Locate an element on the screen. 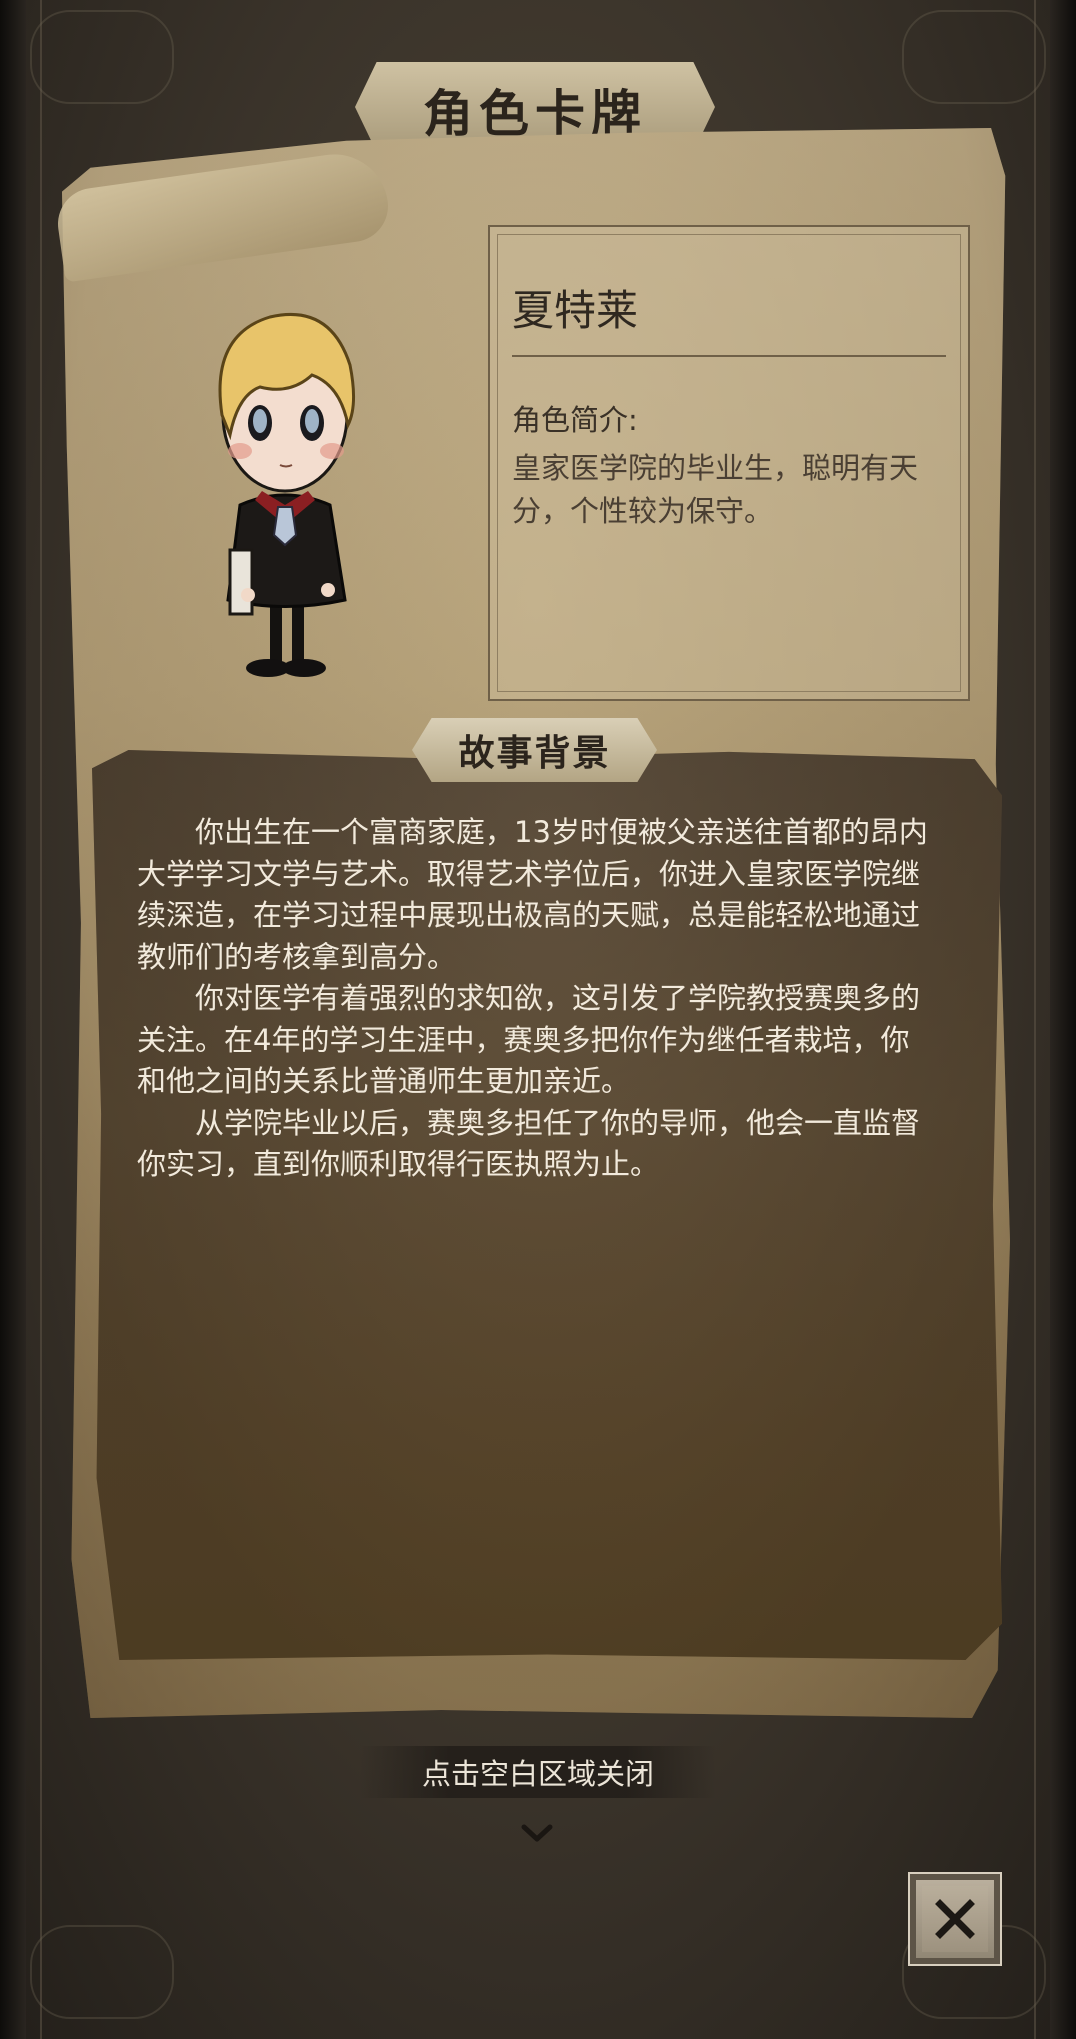 Image resolution: width=1076 pixels, height=2039 pixels. character-info-card: 夏特莱 角色简介: 皇家医学院的毕业生，聪明有天分，个性较为保守。 is located at coordinates (729, 463).